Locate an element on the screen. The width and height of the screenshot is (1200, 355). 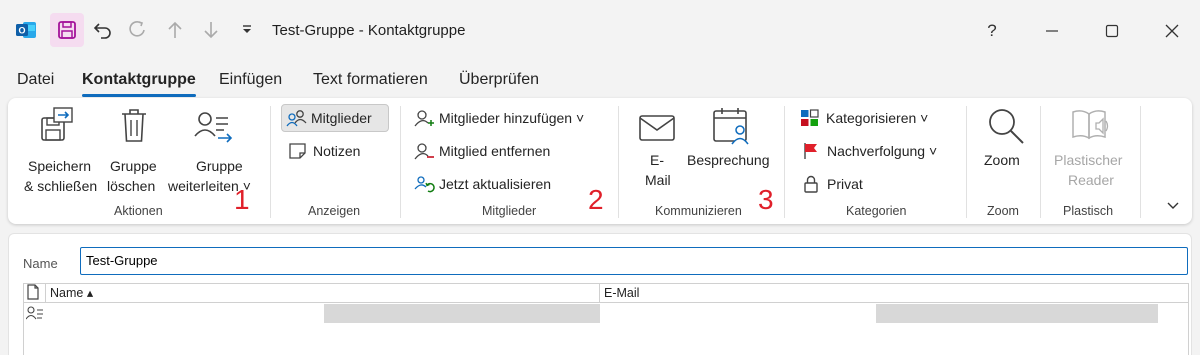
immersive-reader-label-2: Reader is located at coordinates (1091, 180).